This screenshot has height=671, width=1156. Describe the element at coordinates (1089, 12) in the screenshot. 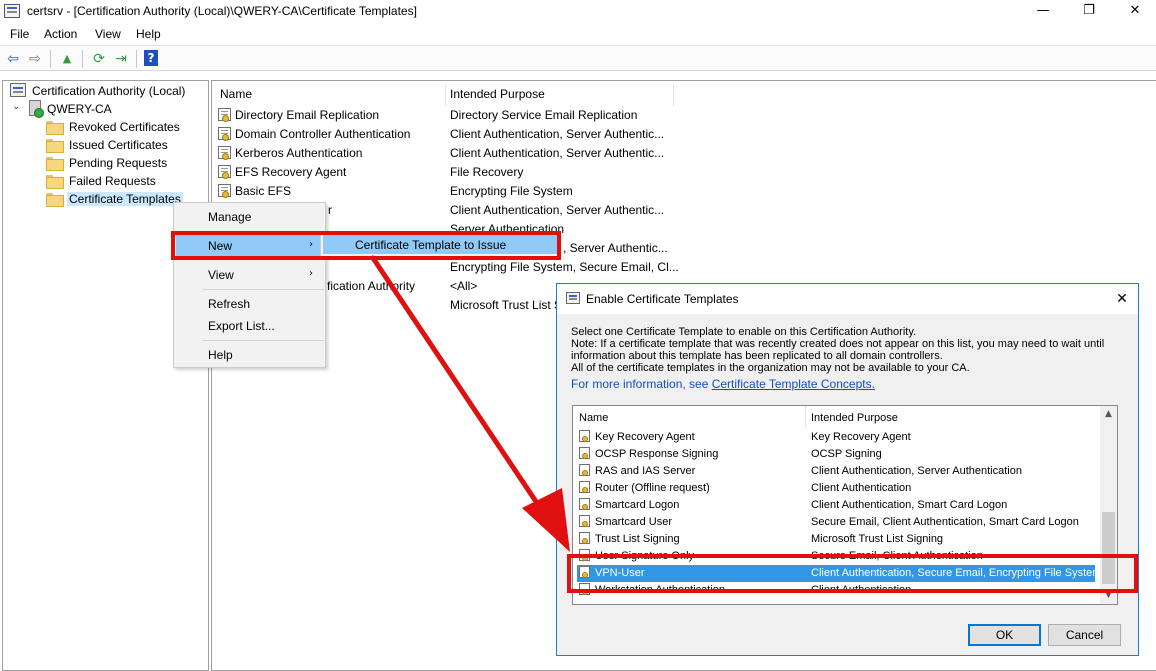

I see `restore-button: ❐` at that location.